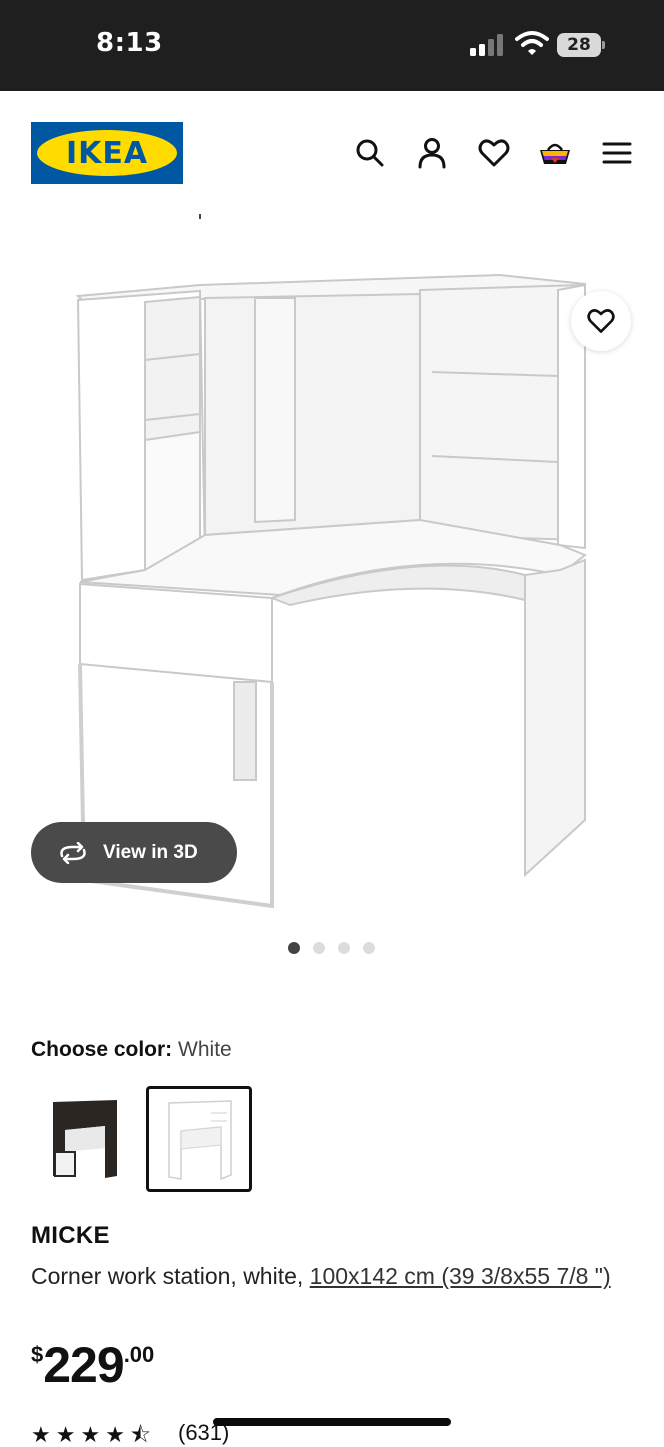 The height and width of the screenshot is (1447, 664). Describe the element at coordinates (70, 1235) in the screenshot. I see `product-name: MICKE` at that location.